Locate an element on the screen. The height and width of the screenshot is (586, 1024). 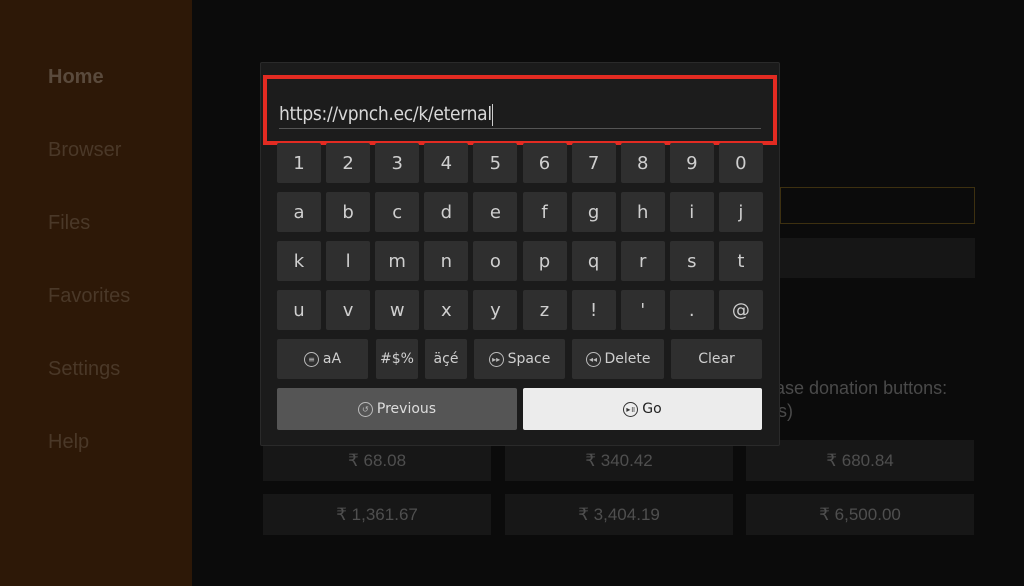
key-v: v is located at coordinates (348, 310).